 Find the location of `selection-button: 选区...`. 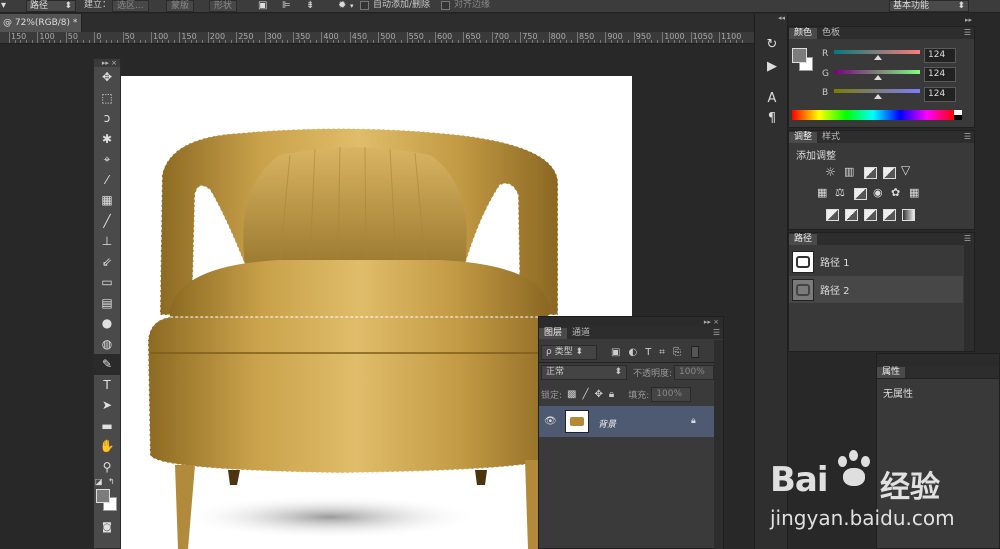

selection-button: 选区... is located at coordinates (130, 6).